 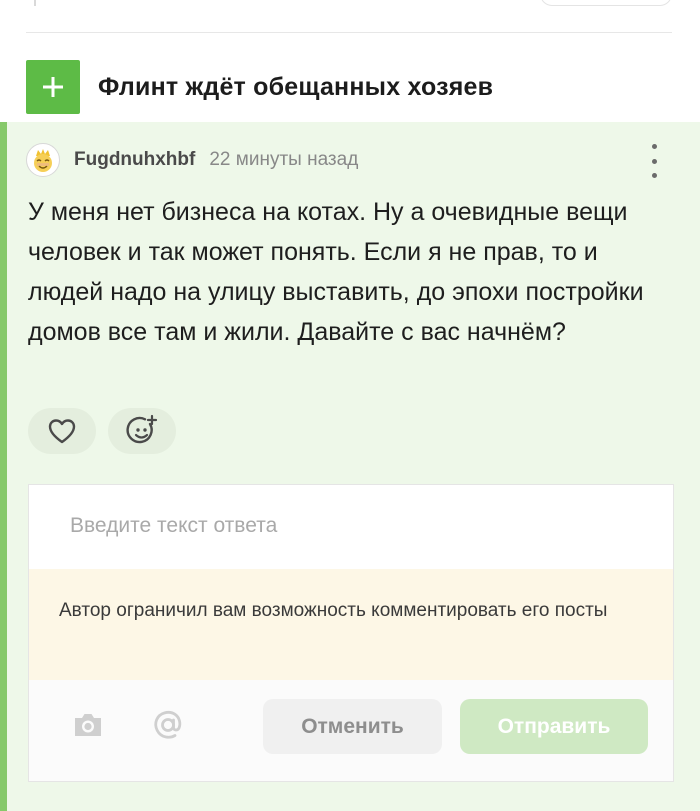 I want to click on plus-button, so click(x=53, y=87).